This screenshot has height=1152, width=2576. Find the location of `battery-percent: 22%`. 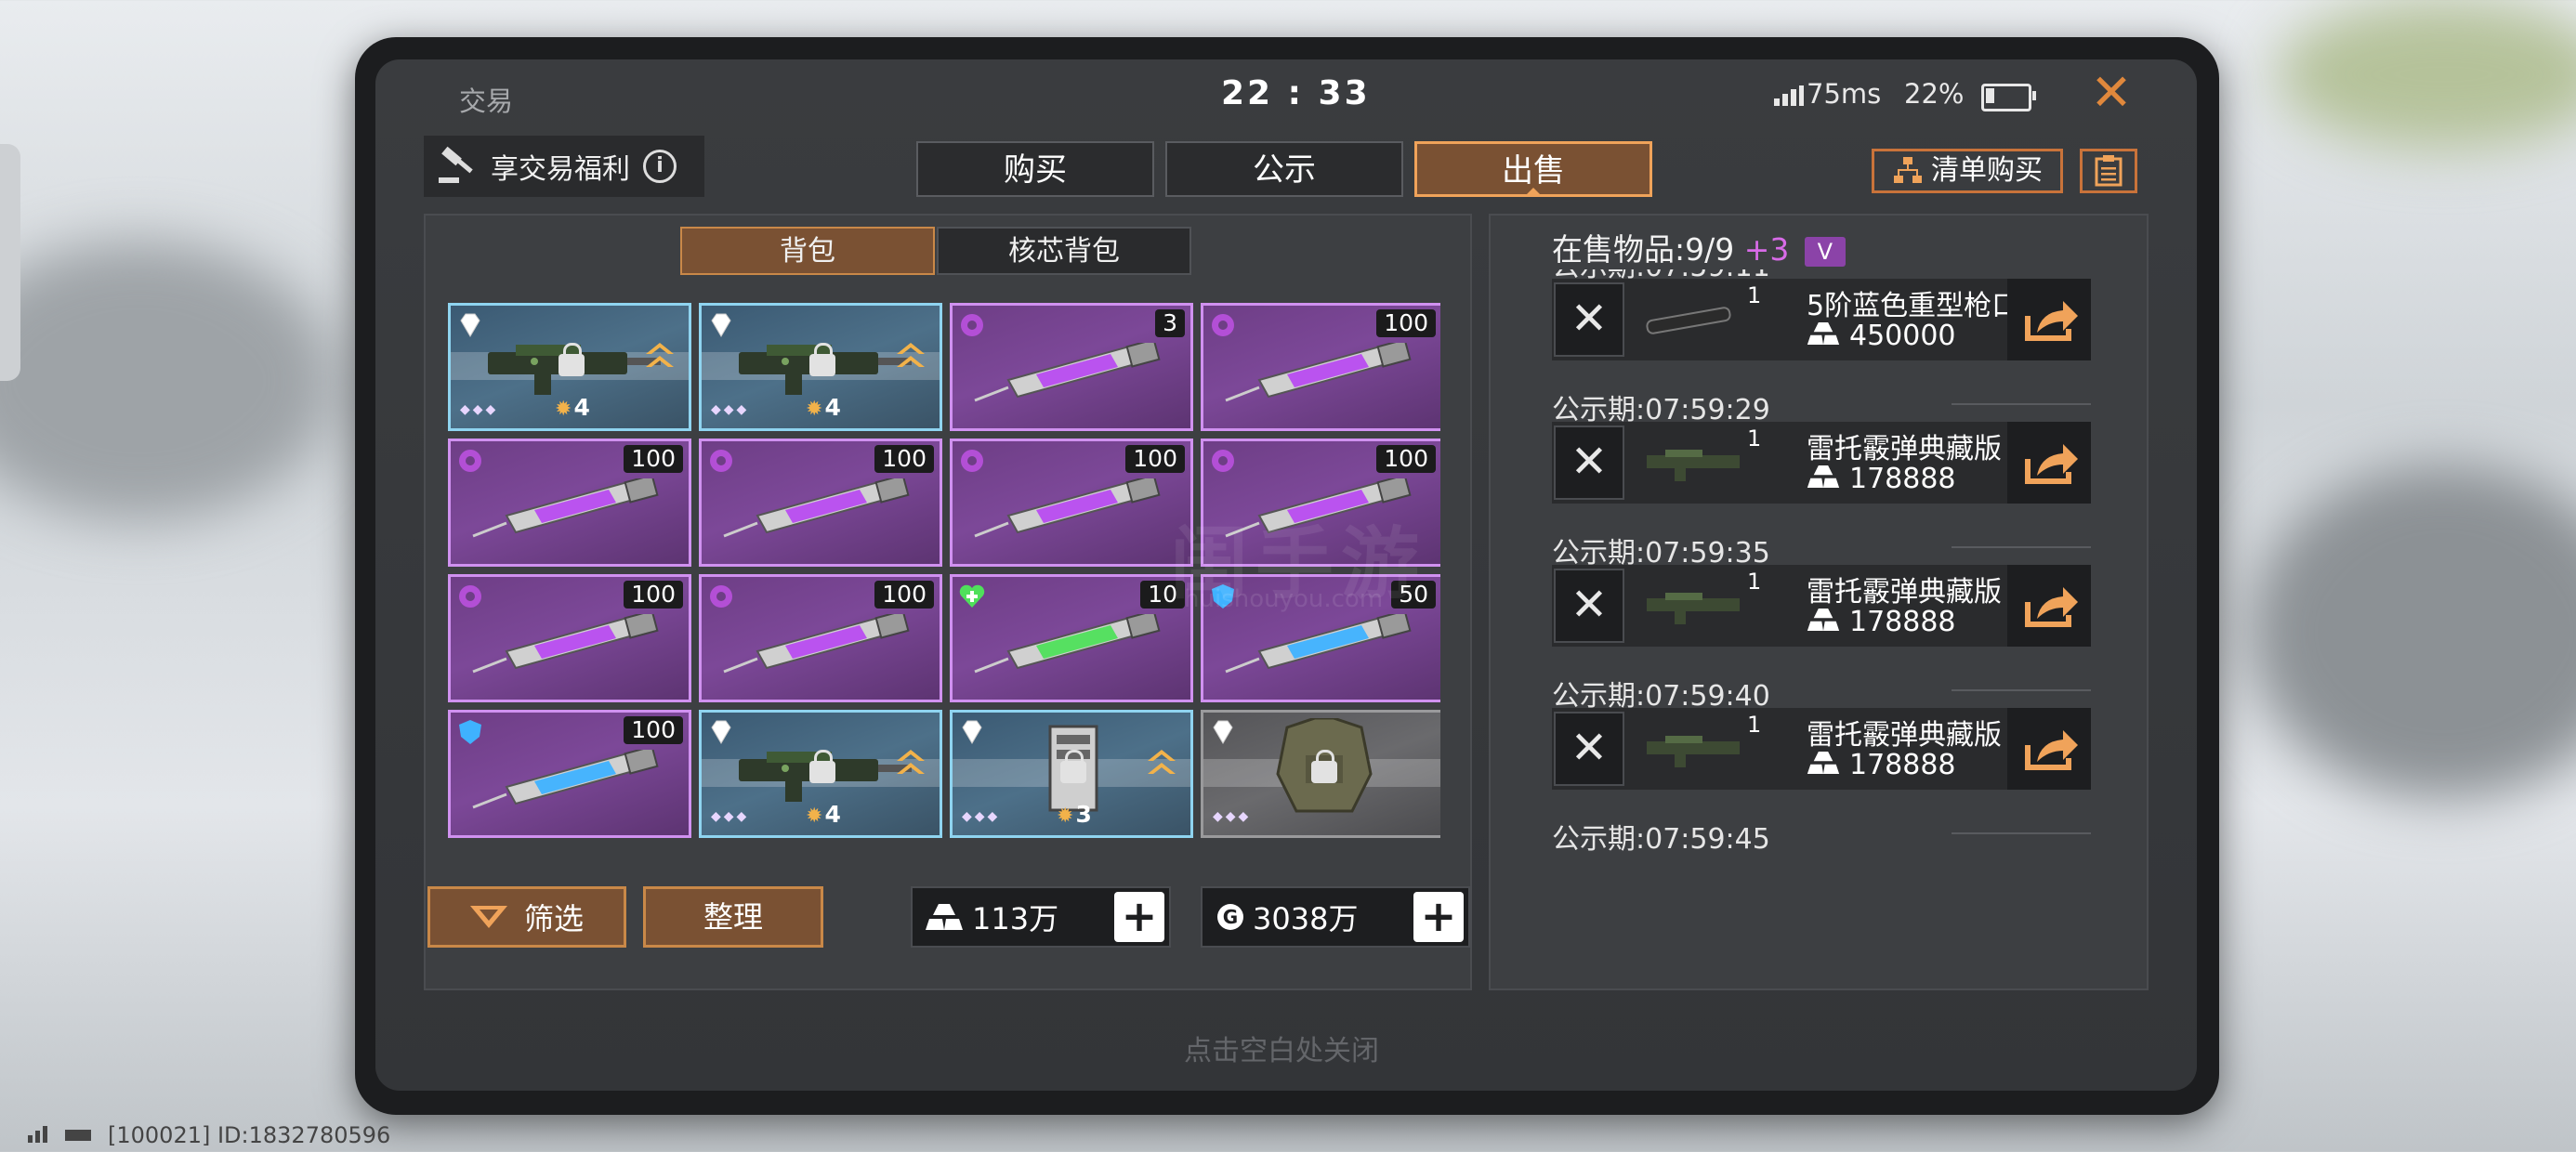

battery-percent: 22% is located at coordinates (1934, 94).